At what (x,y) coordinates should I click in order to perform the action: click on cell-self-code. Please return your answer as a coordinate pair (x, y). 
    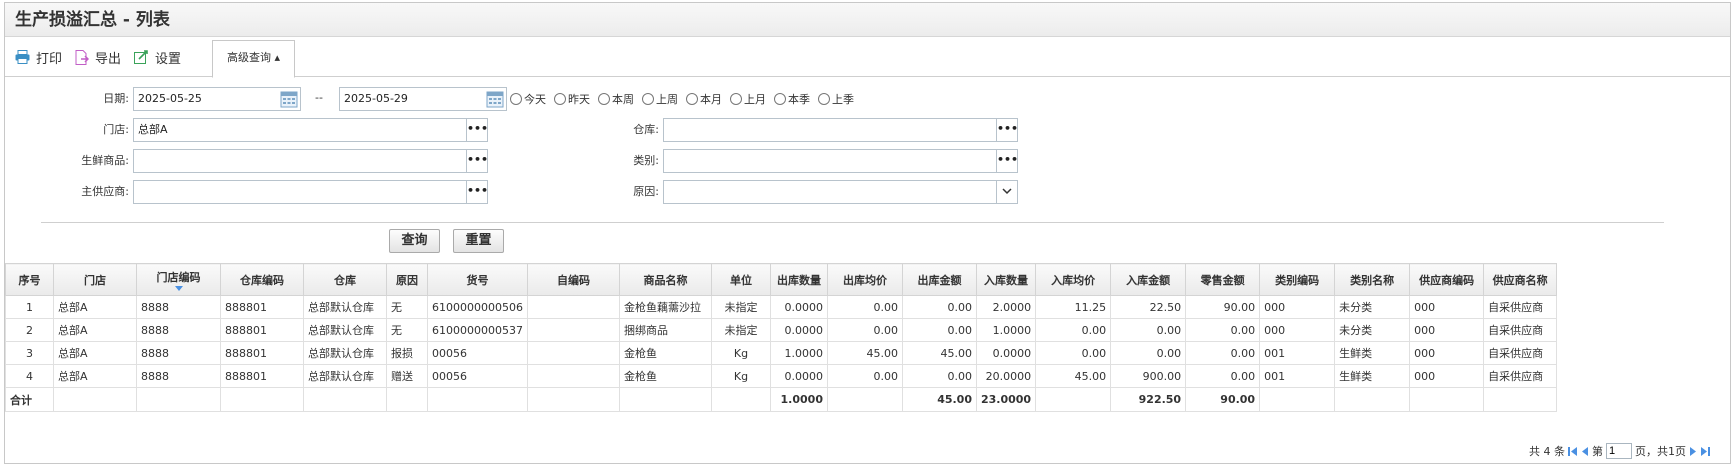
    Looking at the image, I should click on (573, 307).